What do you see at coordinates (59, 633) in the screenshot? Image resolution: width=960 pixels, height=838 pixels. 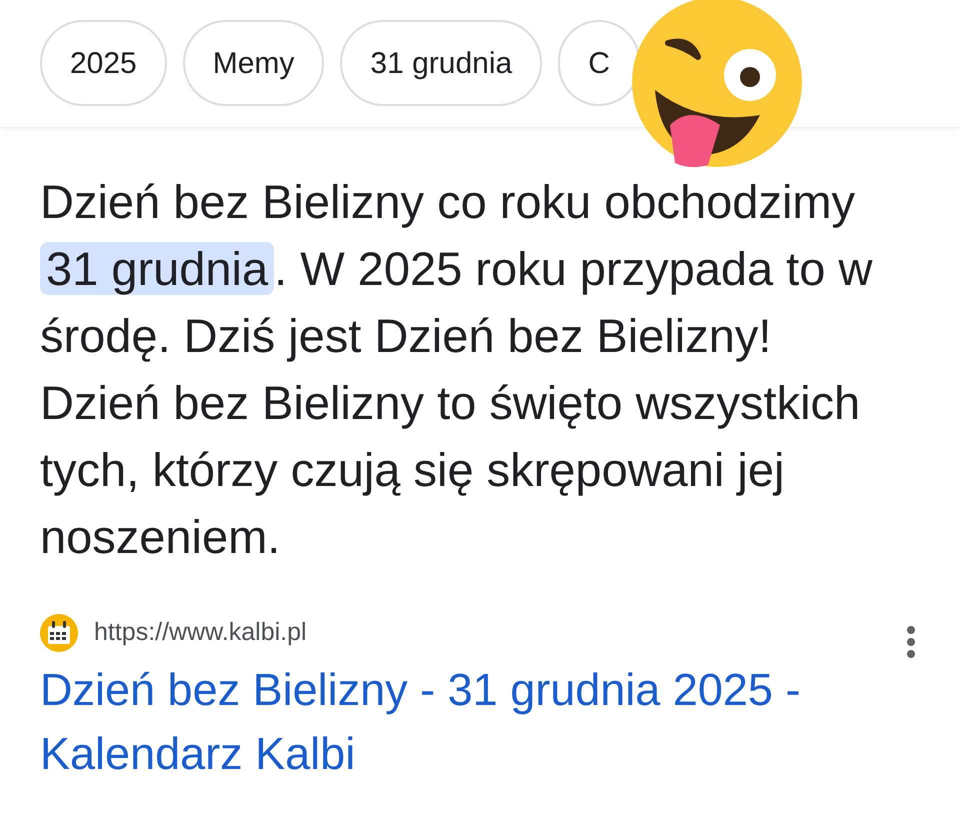 I see `calendar-icon` at bounding box center [59, 633].